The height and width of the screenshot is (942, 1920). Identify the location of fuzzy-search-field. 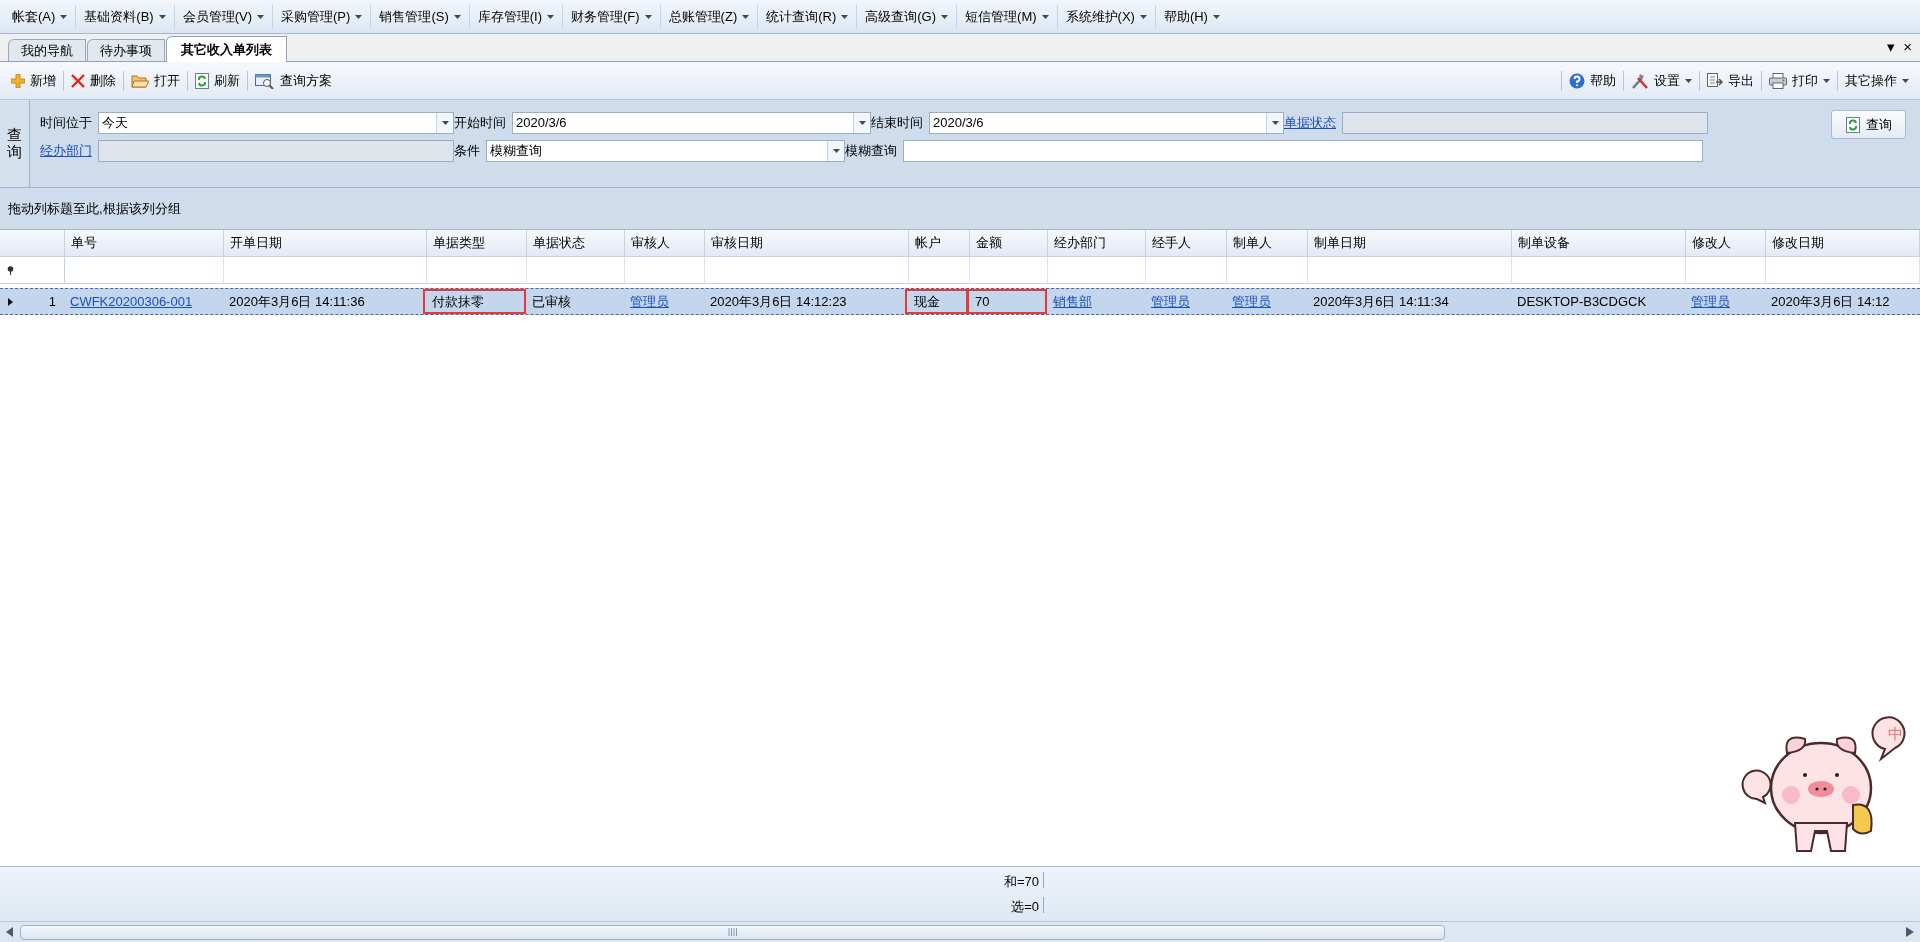
(1303, 151).